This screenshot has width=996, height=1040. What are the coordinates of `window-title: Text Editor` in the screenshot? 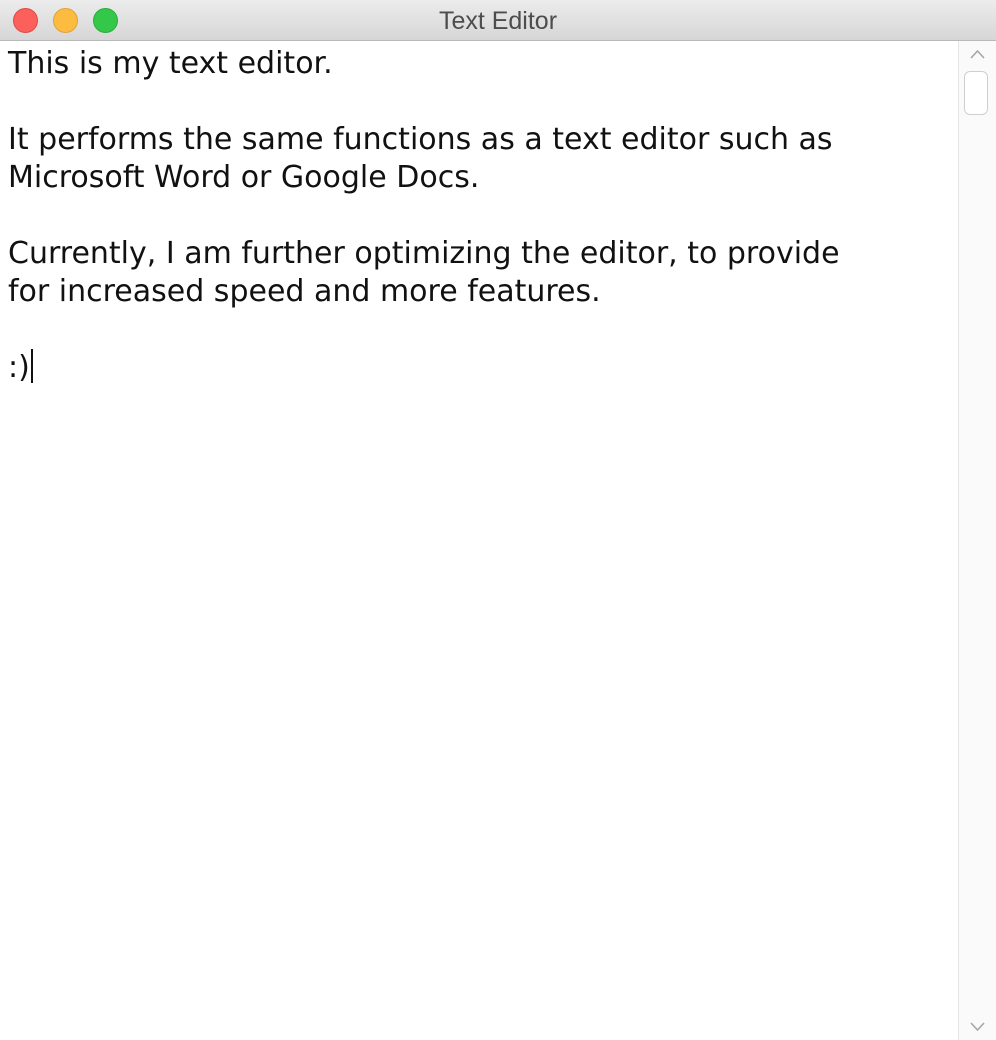 It's located at (498, 21).